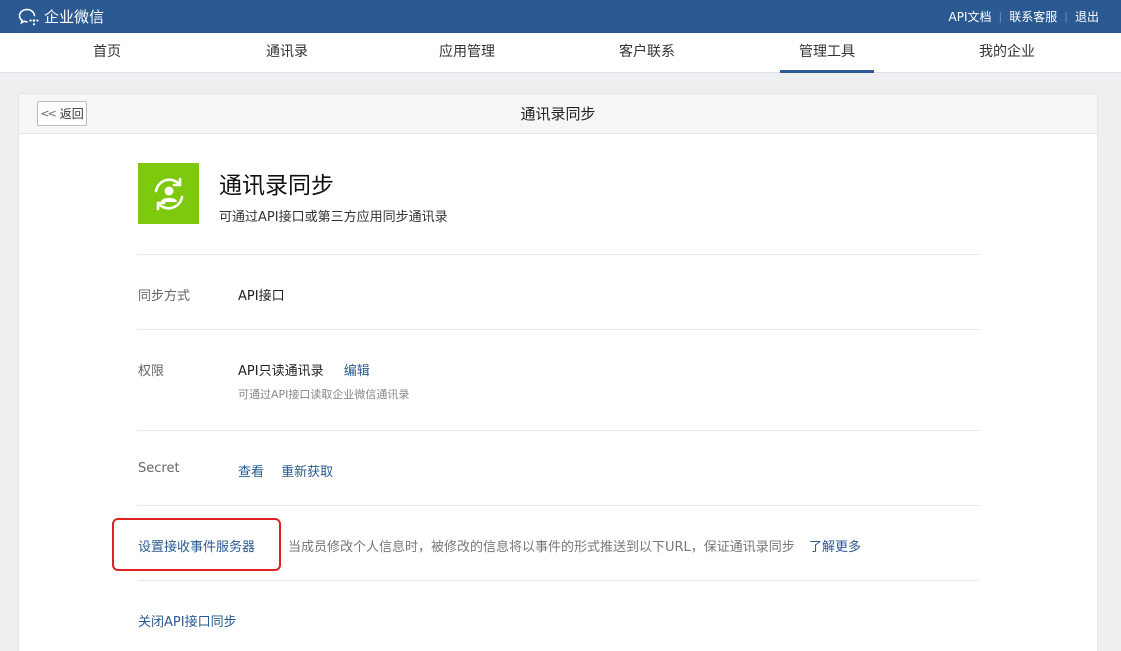  Describe the element at coordinates (48, 113) in the screenshot. I see `double-chevron-left-icon: <<` at that location.